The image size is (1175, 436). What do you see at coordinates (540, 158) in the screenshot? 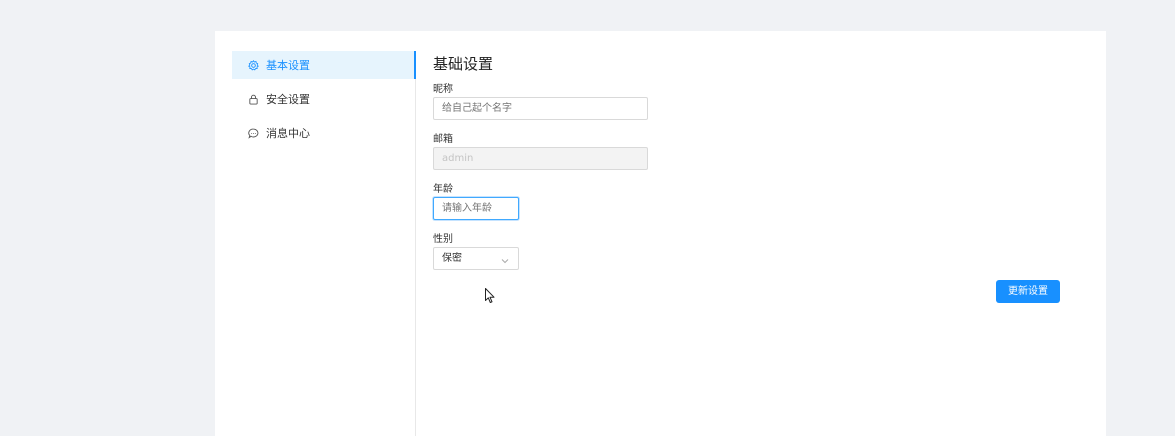
I see `email-field: admin` at bounding box center [540, 158].